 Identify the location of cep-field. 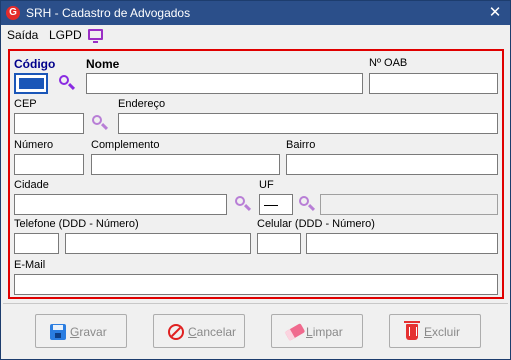
(49, 123).